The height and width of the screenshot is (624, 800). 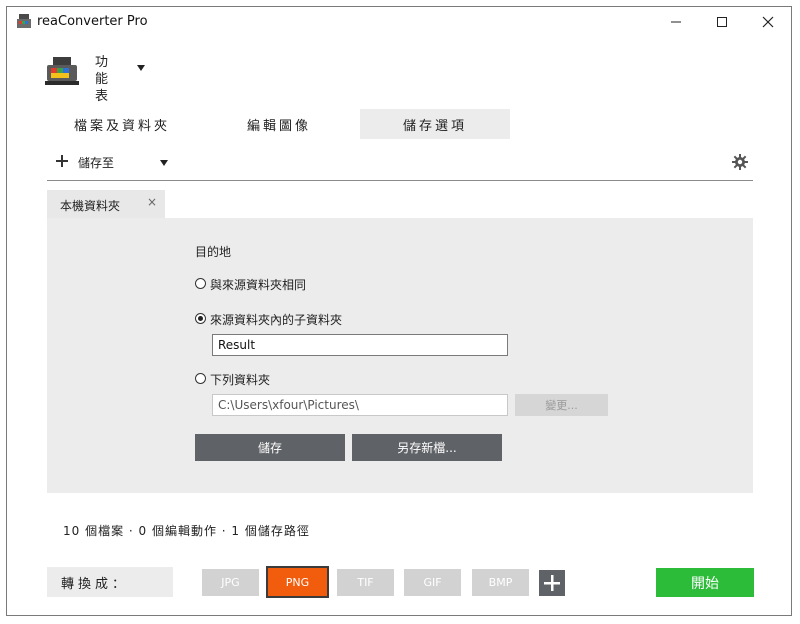 What do you see at coordinates (258, 284) in the screenshot?
I see `radio-same-folder-label: 與來源資料夾相同` at bounding box center [258, 284].